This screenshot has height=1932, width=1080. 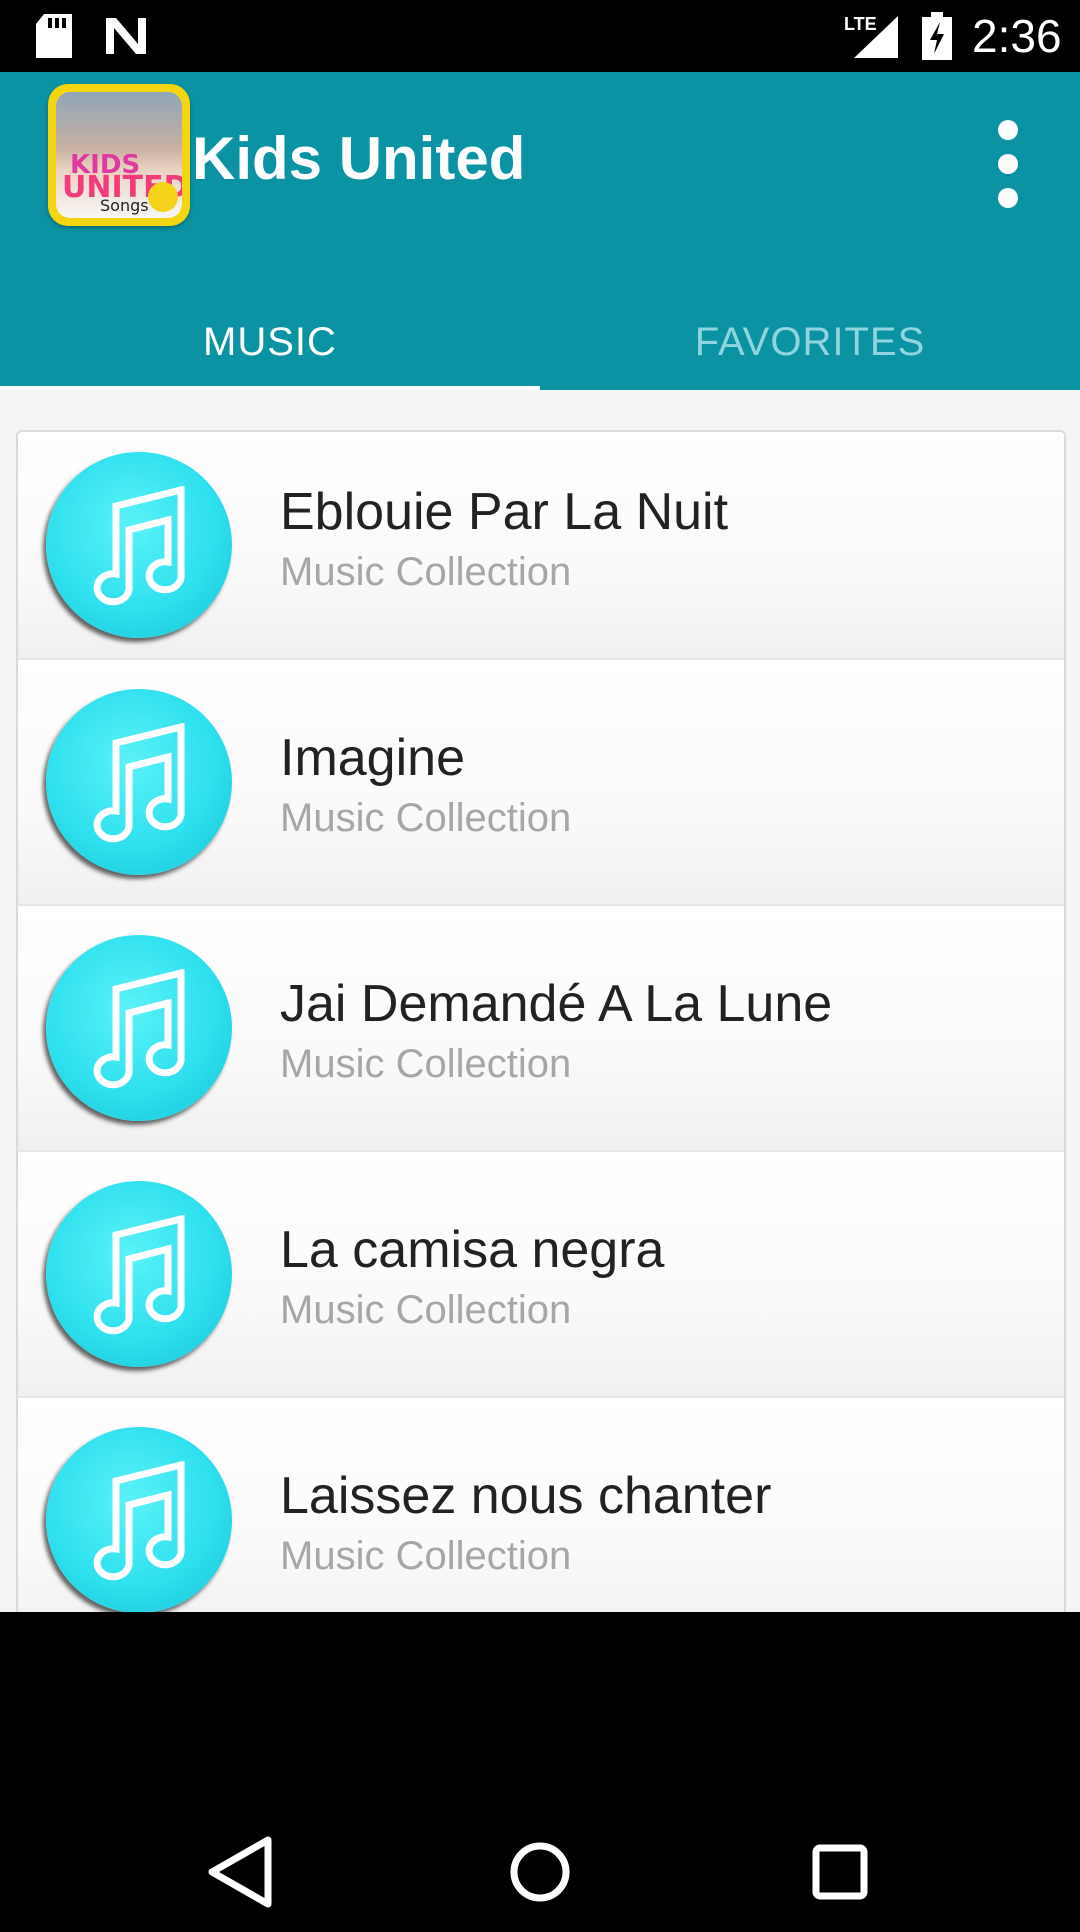 What do you see at coordinates (124, 205) in the screenshot?
I see `logo-text-songs: Songs` at bounding box center [124, 205].